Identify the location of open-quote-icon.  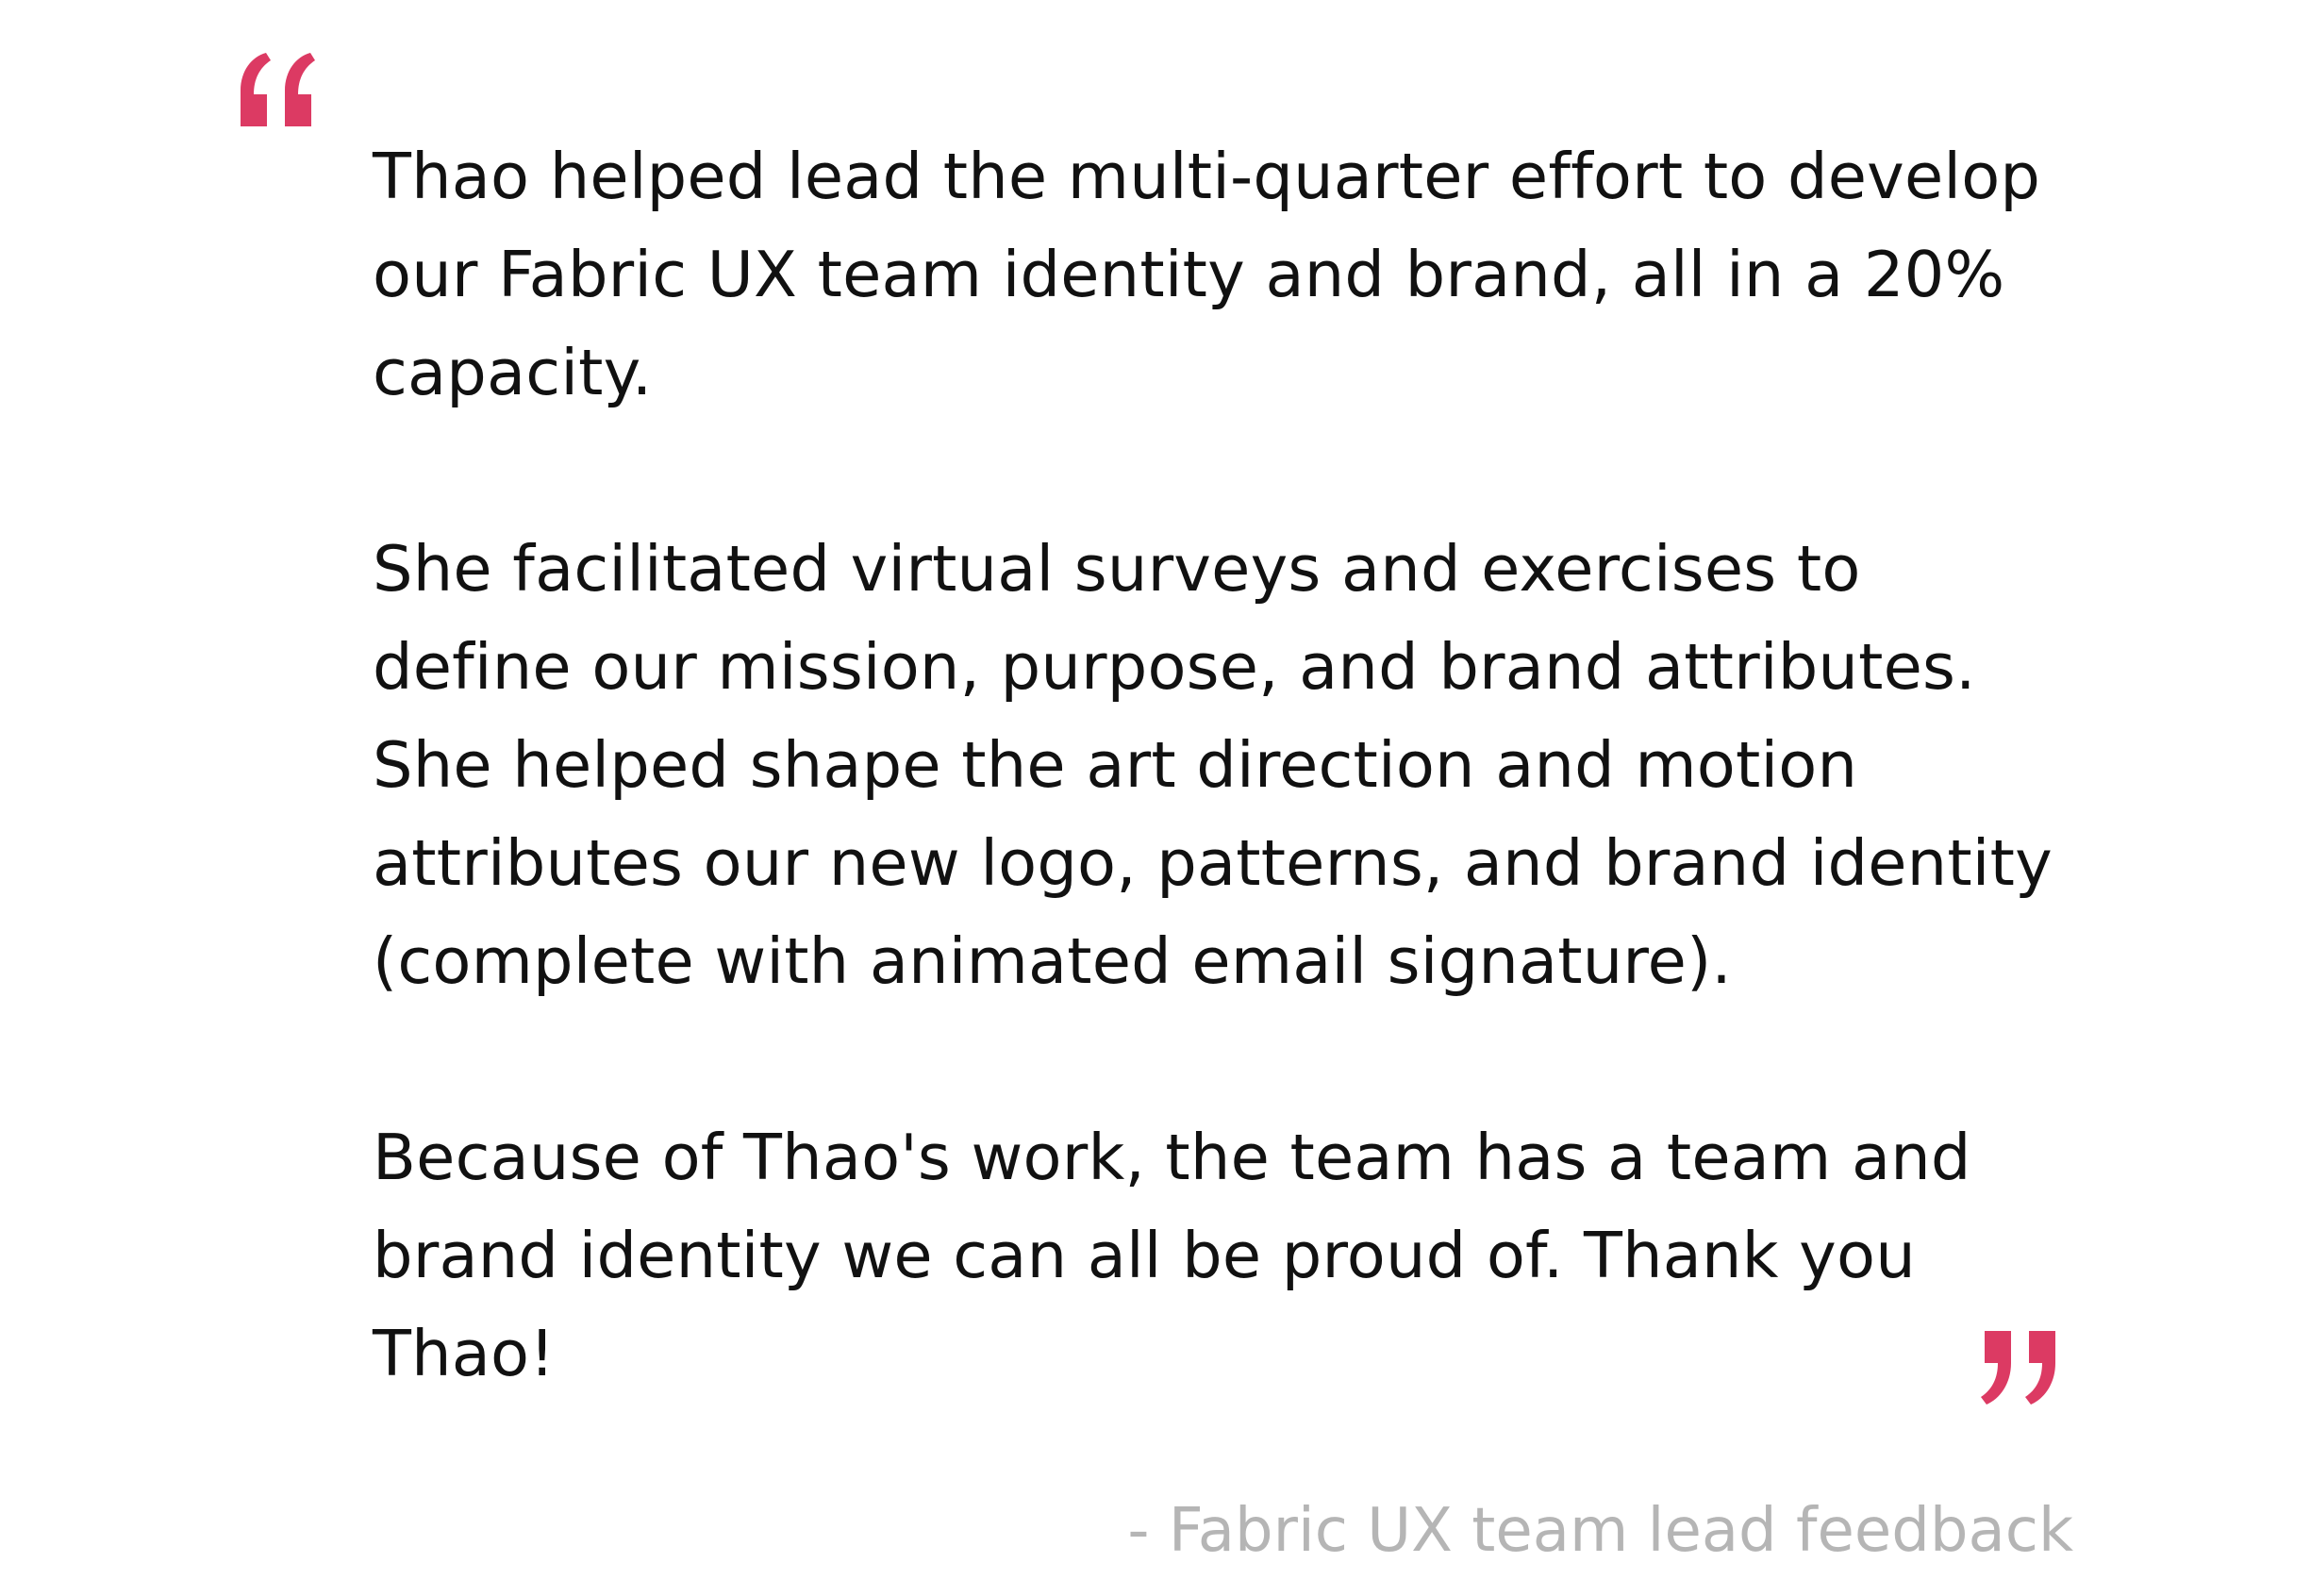
(275, 90).